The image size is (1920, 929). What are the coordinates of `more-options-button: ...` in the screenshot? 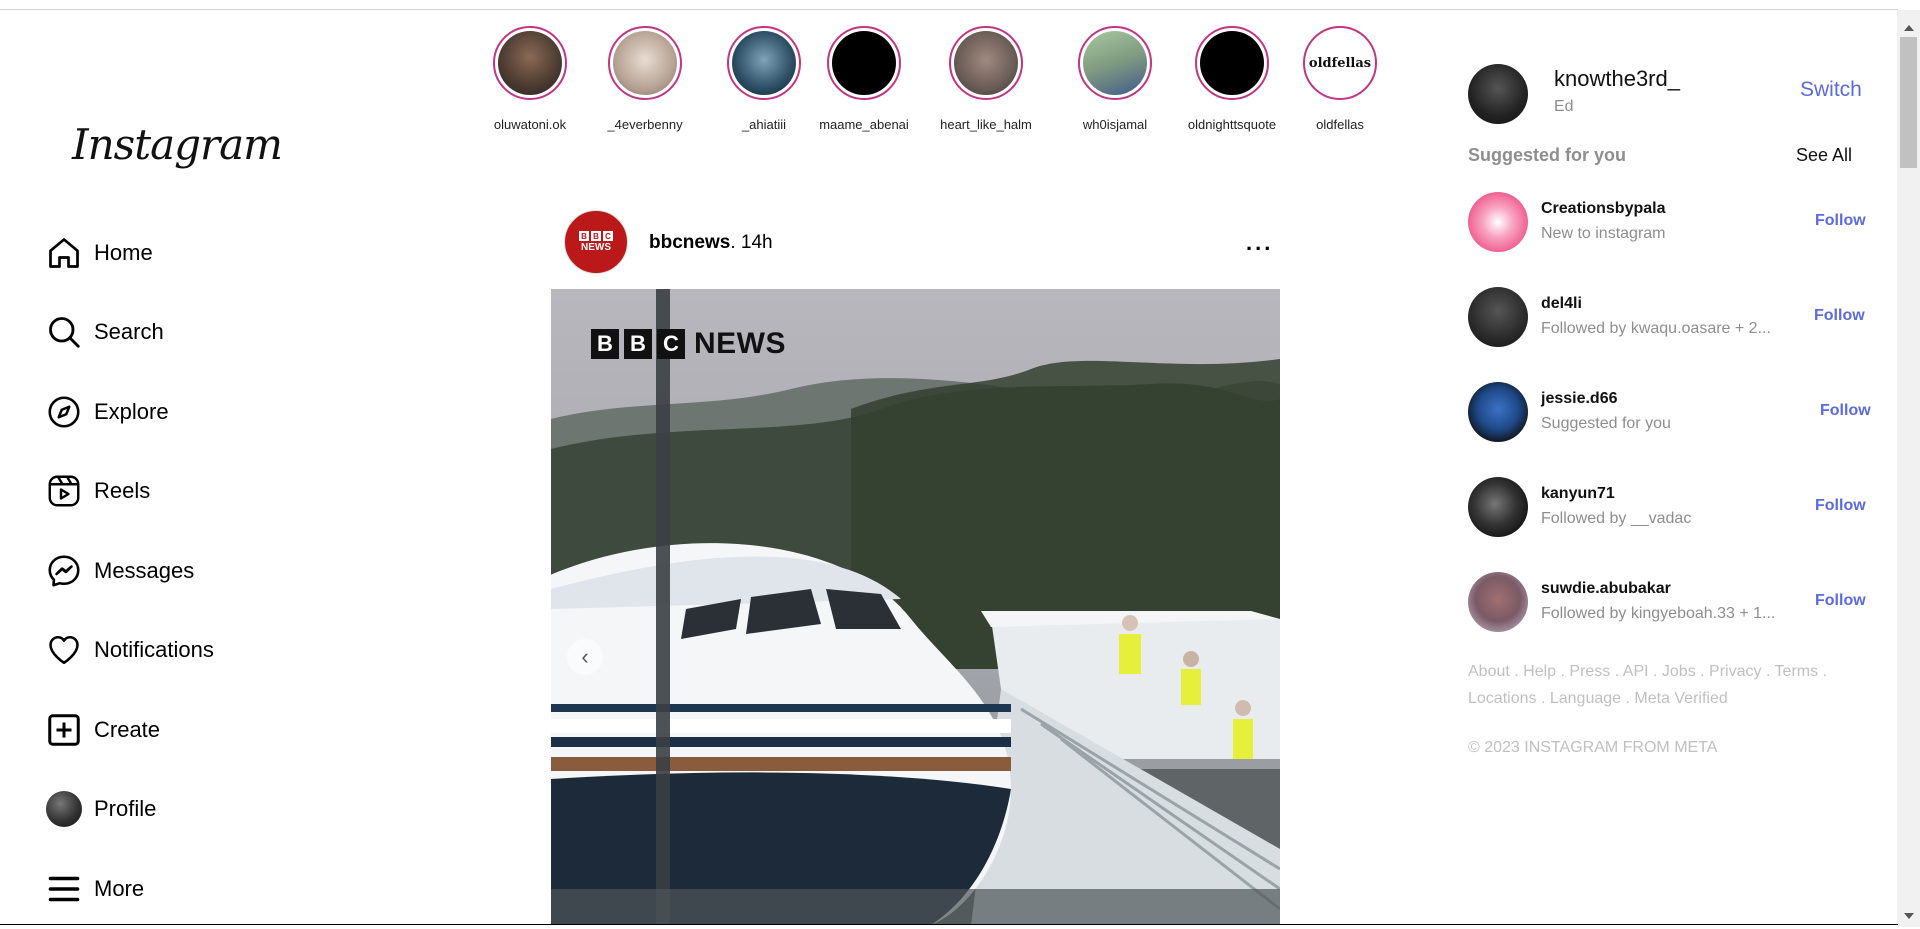 It's located at (1259, 243).